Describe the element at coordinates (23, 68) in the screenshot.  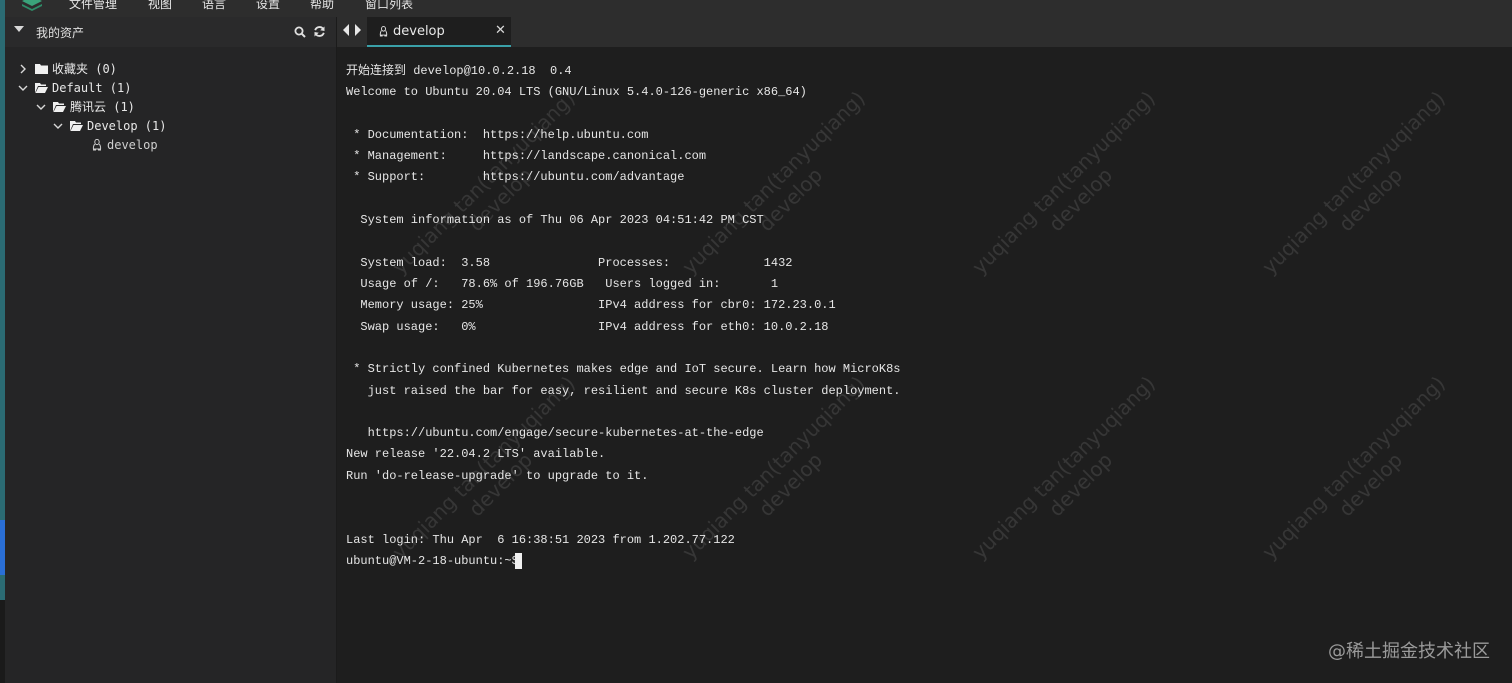
I see `chevron-right-icon` at that location.